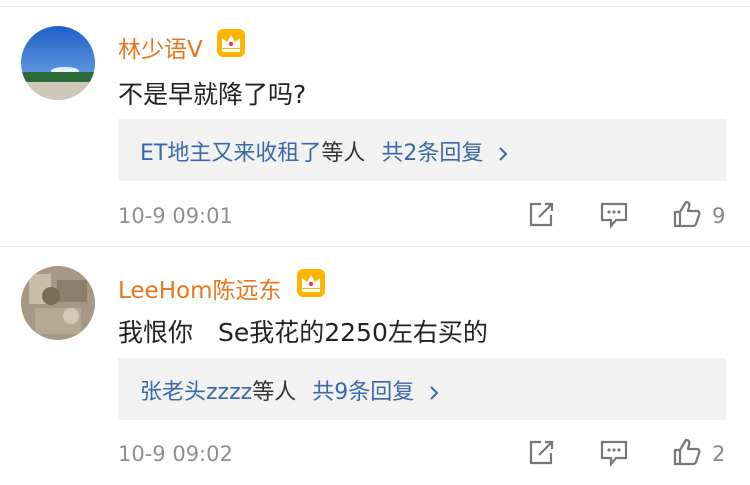 The width and height of the screenshot is (750, 485). What do you see at coordinates (230, 153) in the screenshot?
I see `reply-names: ET地主又来收租了` at bounding box center [230, 153].